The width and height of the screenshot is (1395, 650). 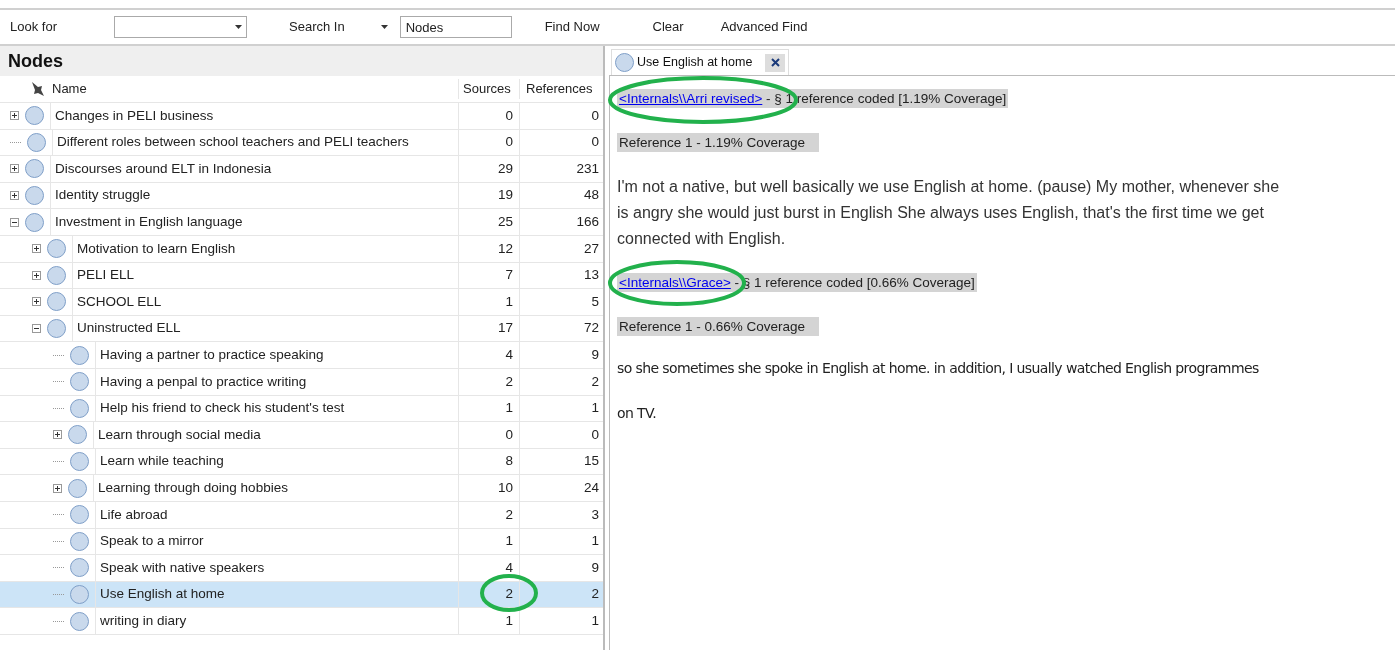 What do you see at coordinates (691, 98) in the screenshot?
I see `source-link: <Internals\\Arri revised>` at bounding box center [691, 98].